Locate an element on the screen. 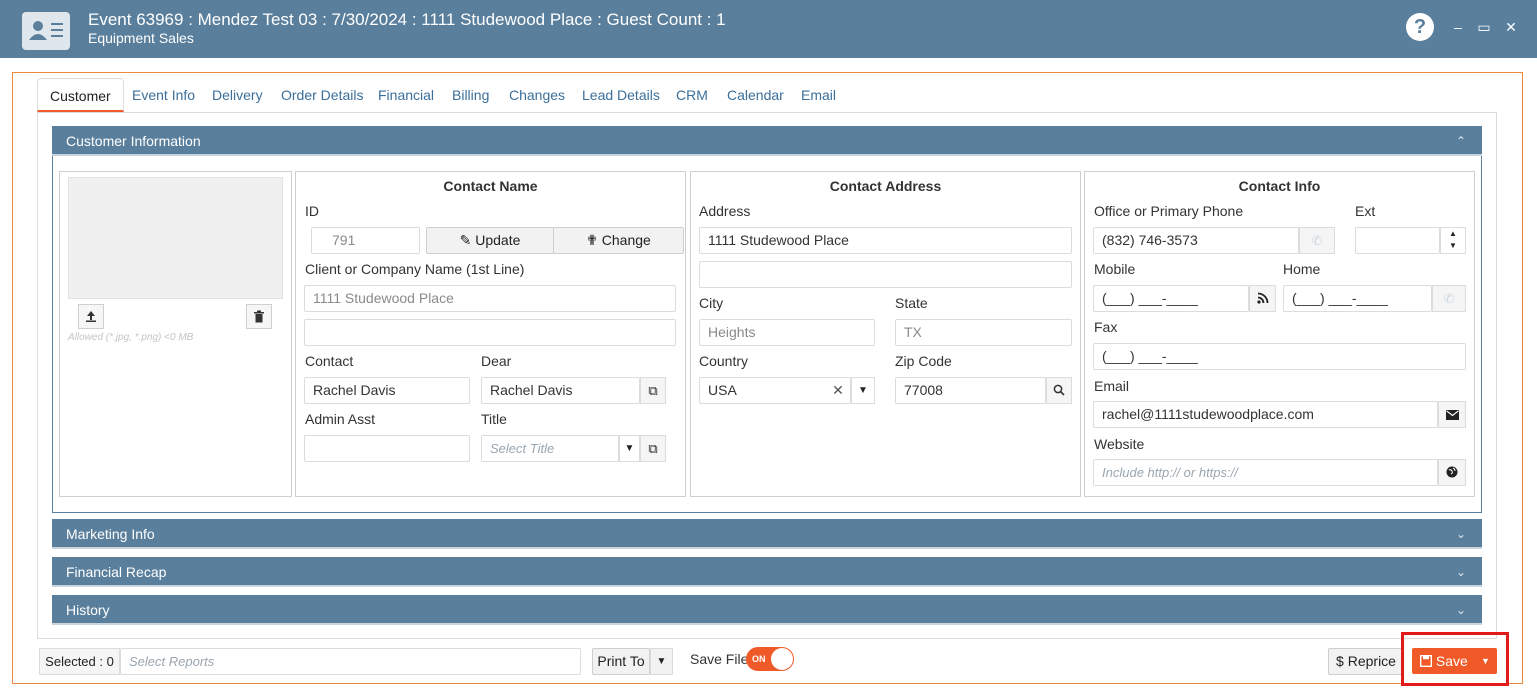 This screenshot has height=698, width=1537. reprice-button: $ Reprice is located at coordinates (1366, 661).